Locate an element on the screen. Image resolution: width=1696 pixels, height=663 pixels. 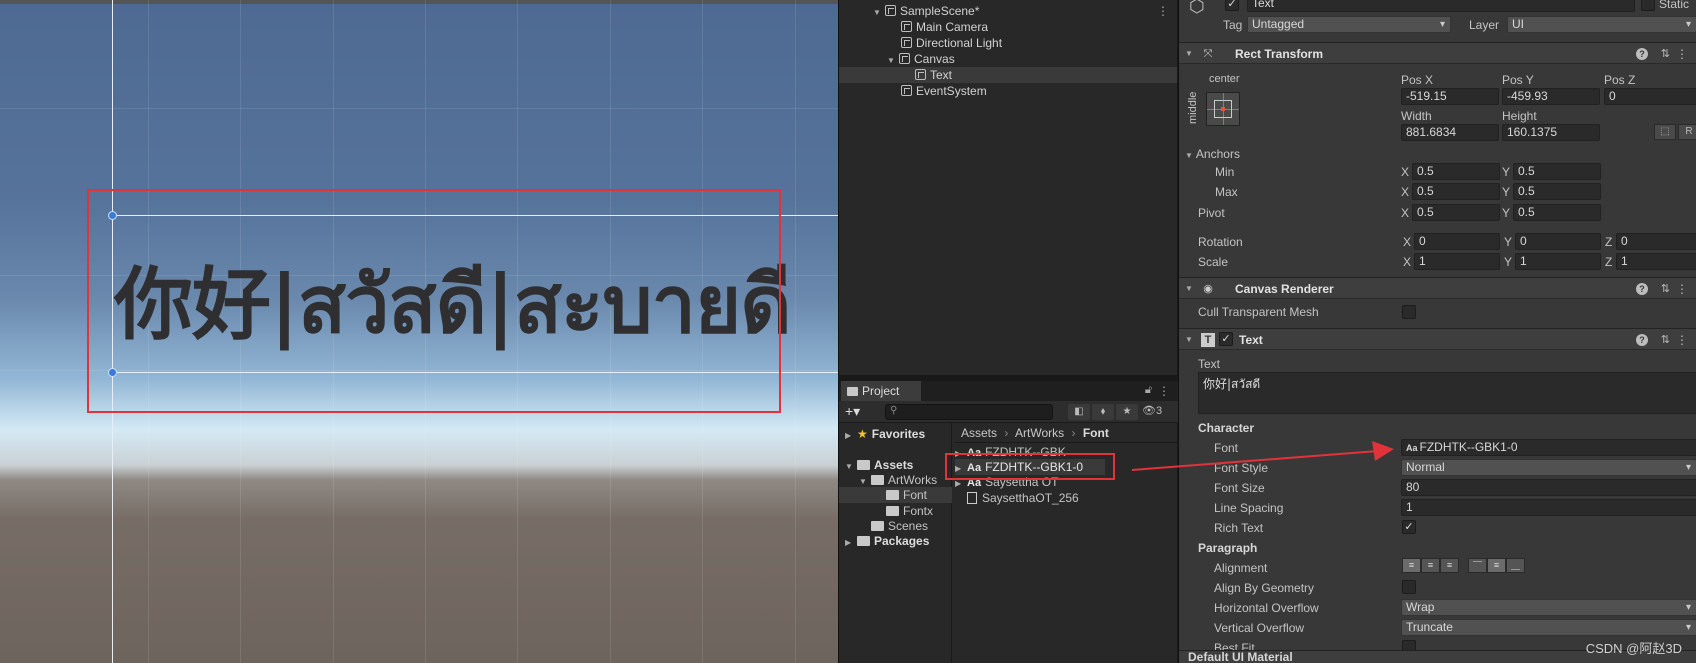
filter-by-type-button: ◧ is located at coordinates (1079, 412).